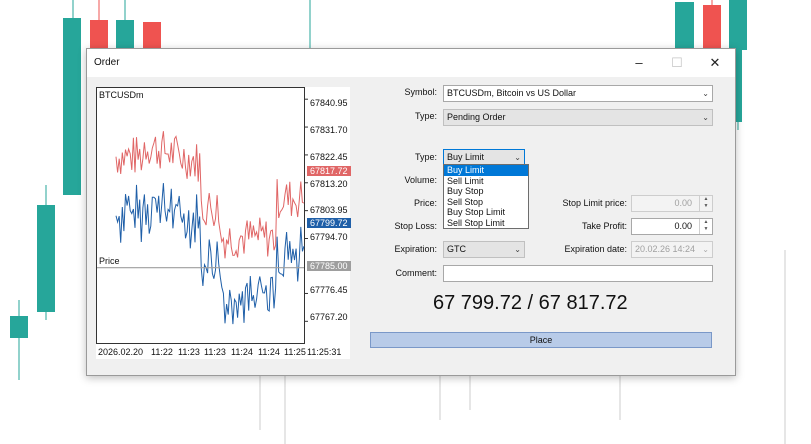  What do you see at coordinates (329, 266) in the screenshot?
I see `price-line-badge: 67785.00` at bounding box center [329, 266].